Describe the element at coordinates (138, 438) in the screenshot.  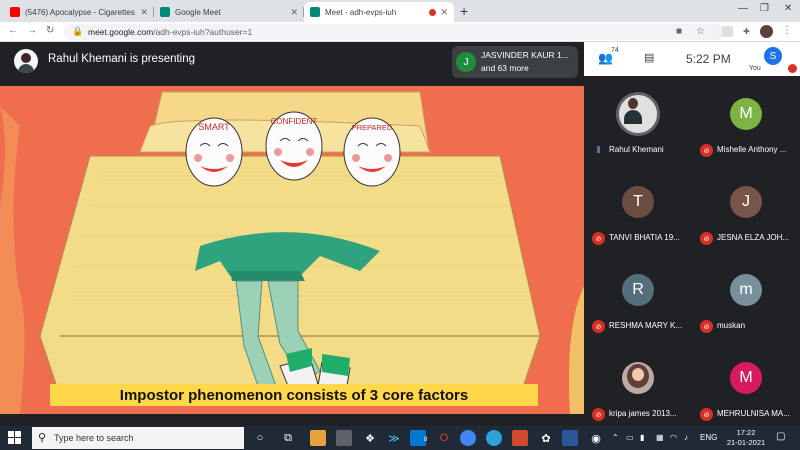
I see `taskbar-search: ⚲ Type here to search` at that location.